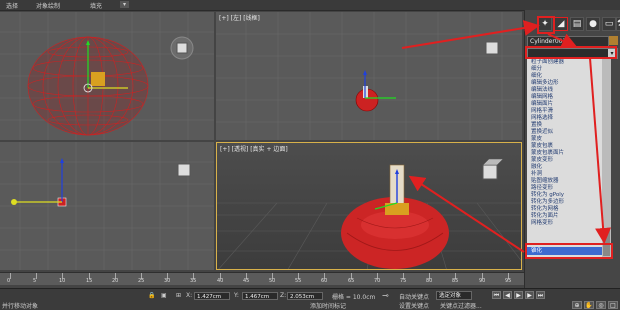  I want to click on tab-utilities-icon: ⚒, so click(618, 24).